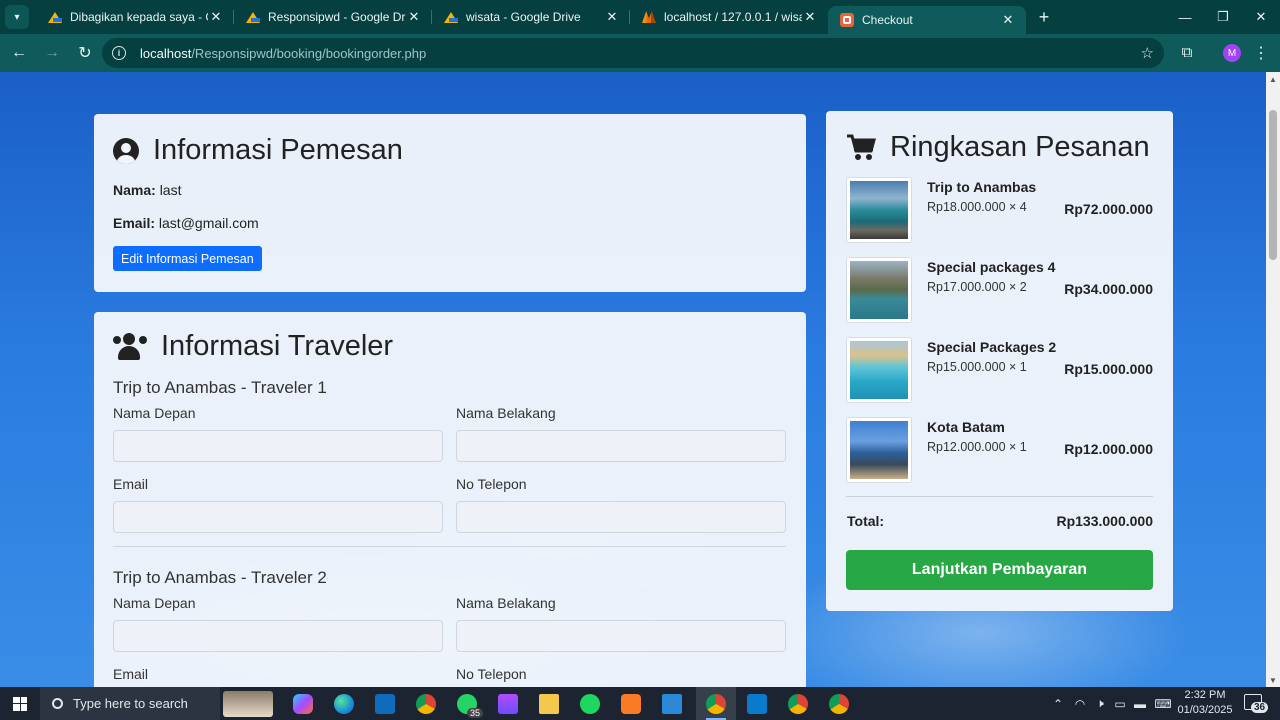 The width and height of the screenshot is (1280, 720). What do you see at coordinates (278, 517) in the screenshot?
I see `traveler-1-email-input` at bounding box center [278, 517].